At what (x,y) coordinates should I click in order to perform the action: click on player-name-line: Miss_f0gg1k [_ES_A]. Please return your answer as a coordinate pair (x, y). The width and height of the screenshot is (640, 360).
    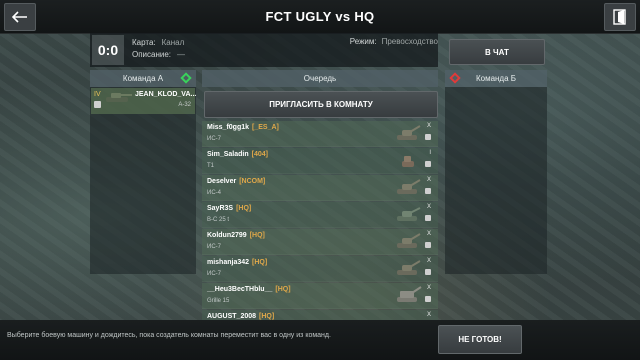
    Looking at the image, I should click on (243, 127).